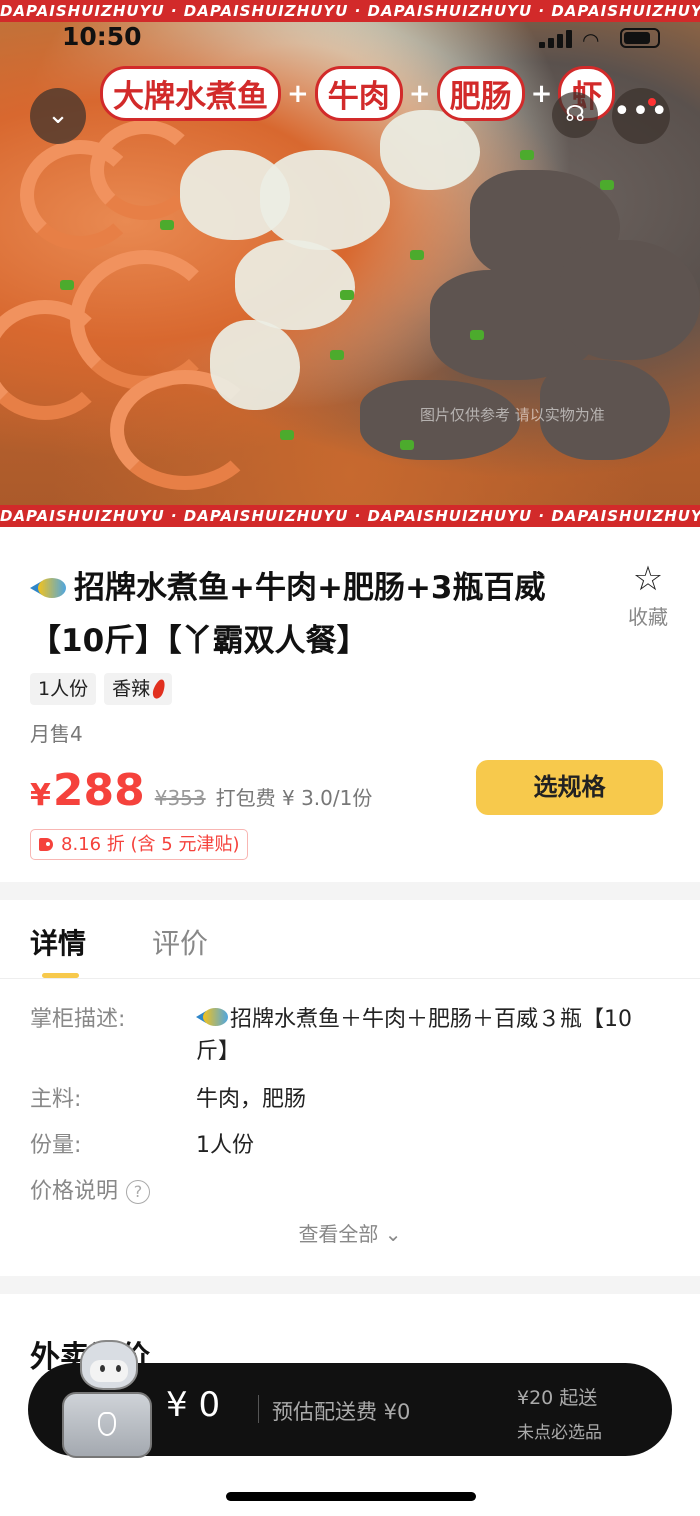 Image resolution: width=700 pixels, height=1516 pixels. What do you see at coordinates (258, 1409) in the screenshot?
I see `divider` at bounding box center [258, 1409].